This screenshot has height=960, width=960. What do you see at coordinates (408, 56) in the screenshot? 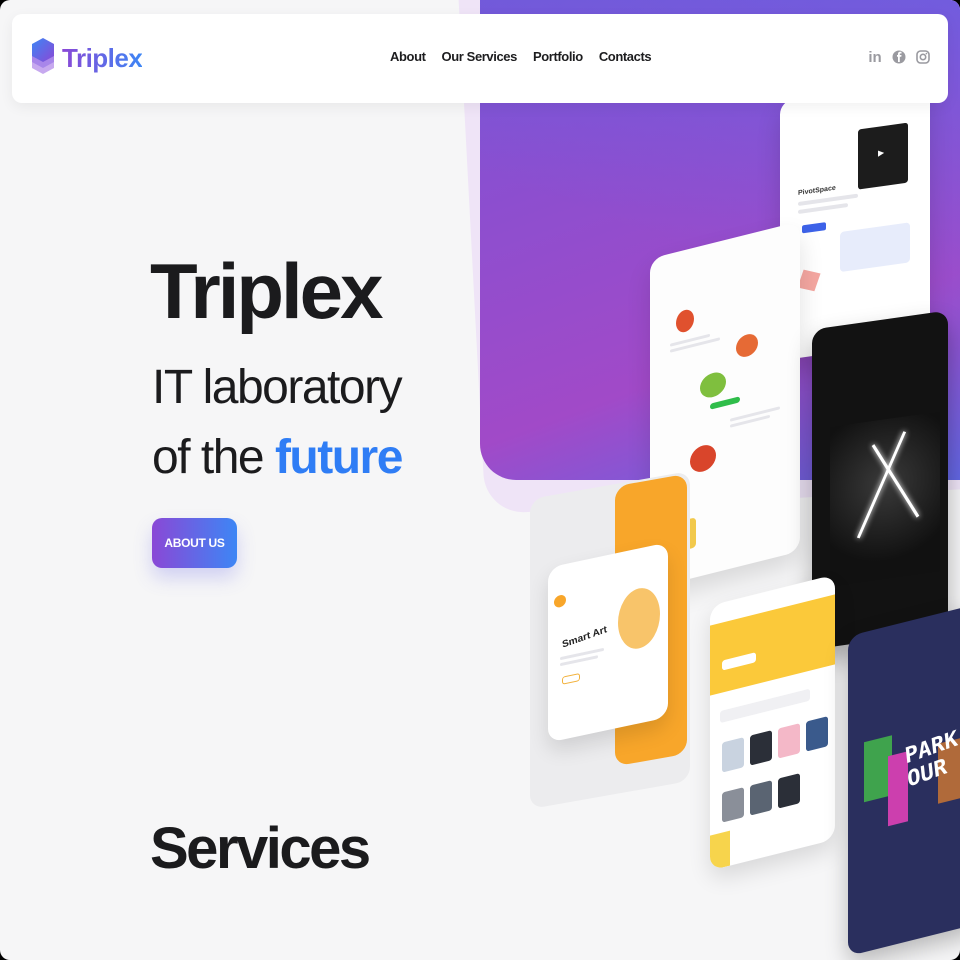
I see `nav-about: About` at bounding box center [408, 56].